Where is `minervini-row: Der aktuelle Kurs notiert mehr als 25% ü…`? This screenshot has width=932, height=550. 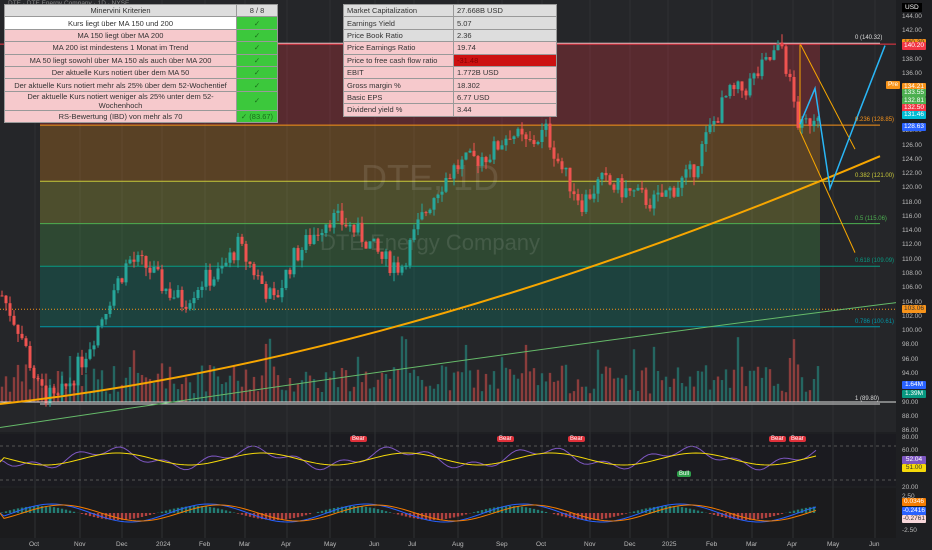 minervini-row: Der aktuelle Kurs notiert mehr als 25% ü… is located at coordinates (141, 85).